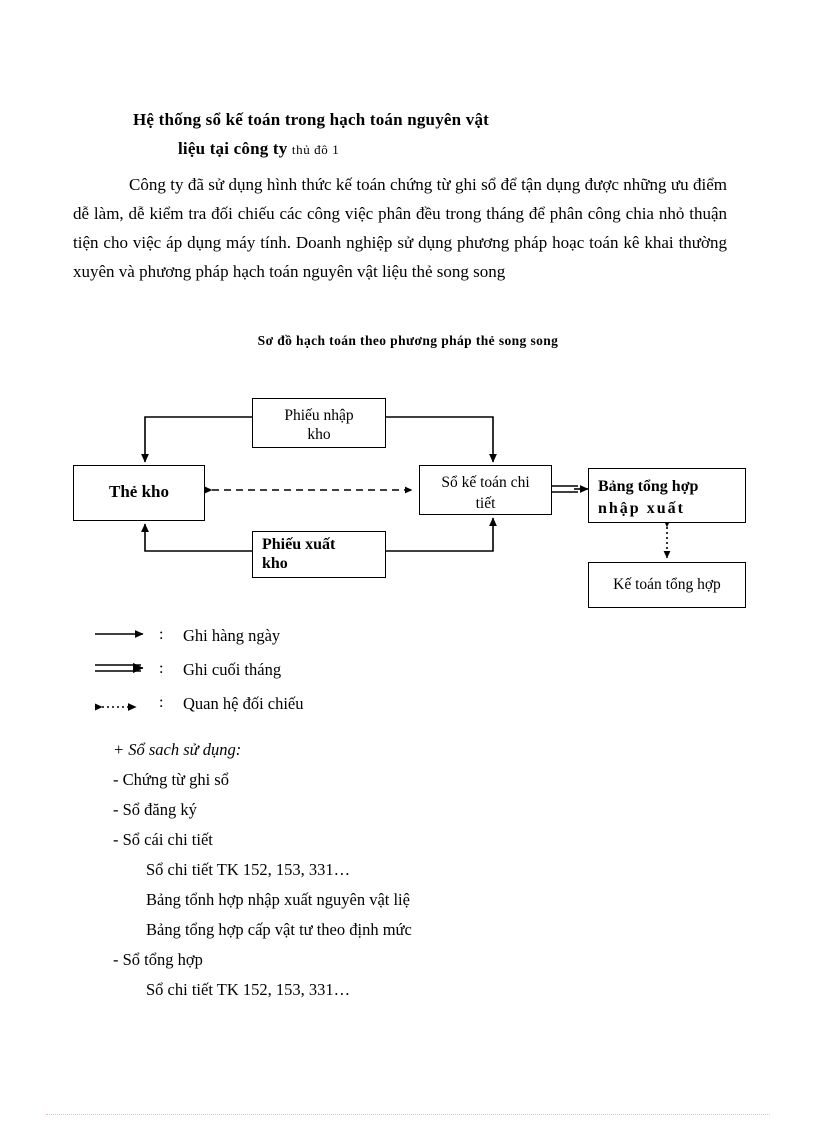  What do you see at coordinates (408, 1114) in the screenshot?
I see `footer-divider` at bounding box center [408, 1114].